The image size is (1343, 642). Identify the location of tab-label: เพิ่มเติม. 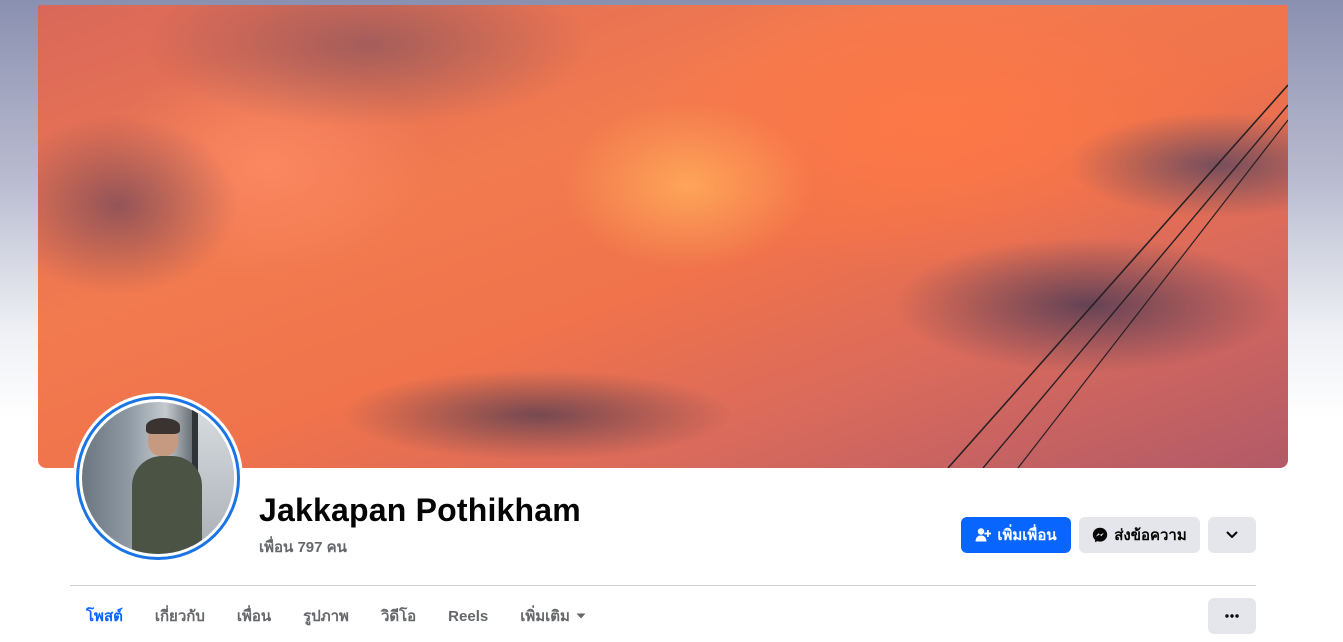
(545, 616).